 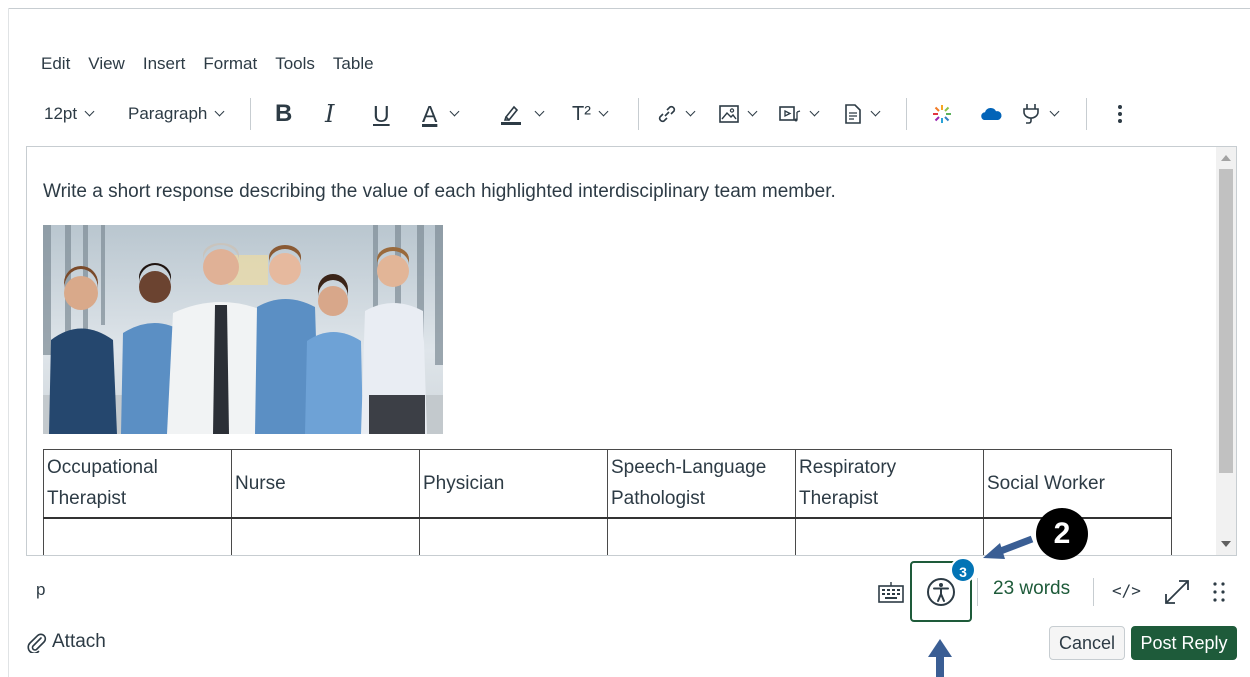 What do you see at coordinates (862, 114) in the screenshot?
I see `document-button` at bounding box center [862, 114].